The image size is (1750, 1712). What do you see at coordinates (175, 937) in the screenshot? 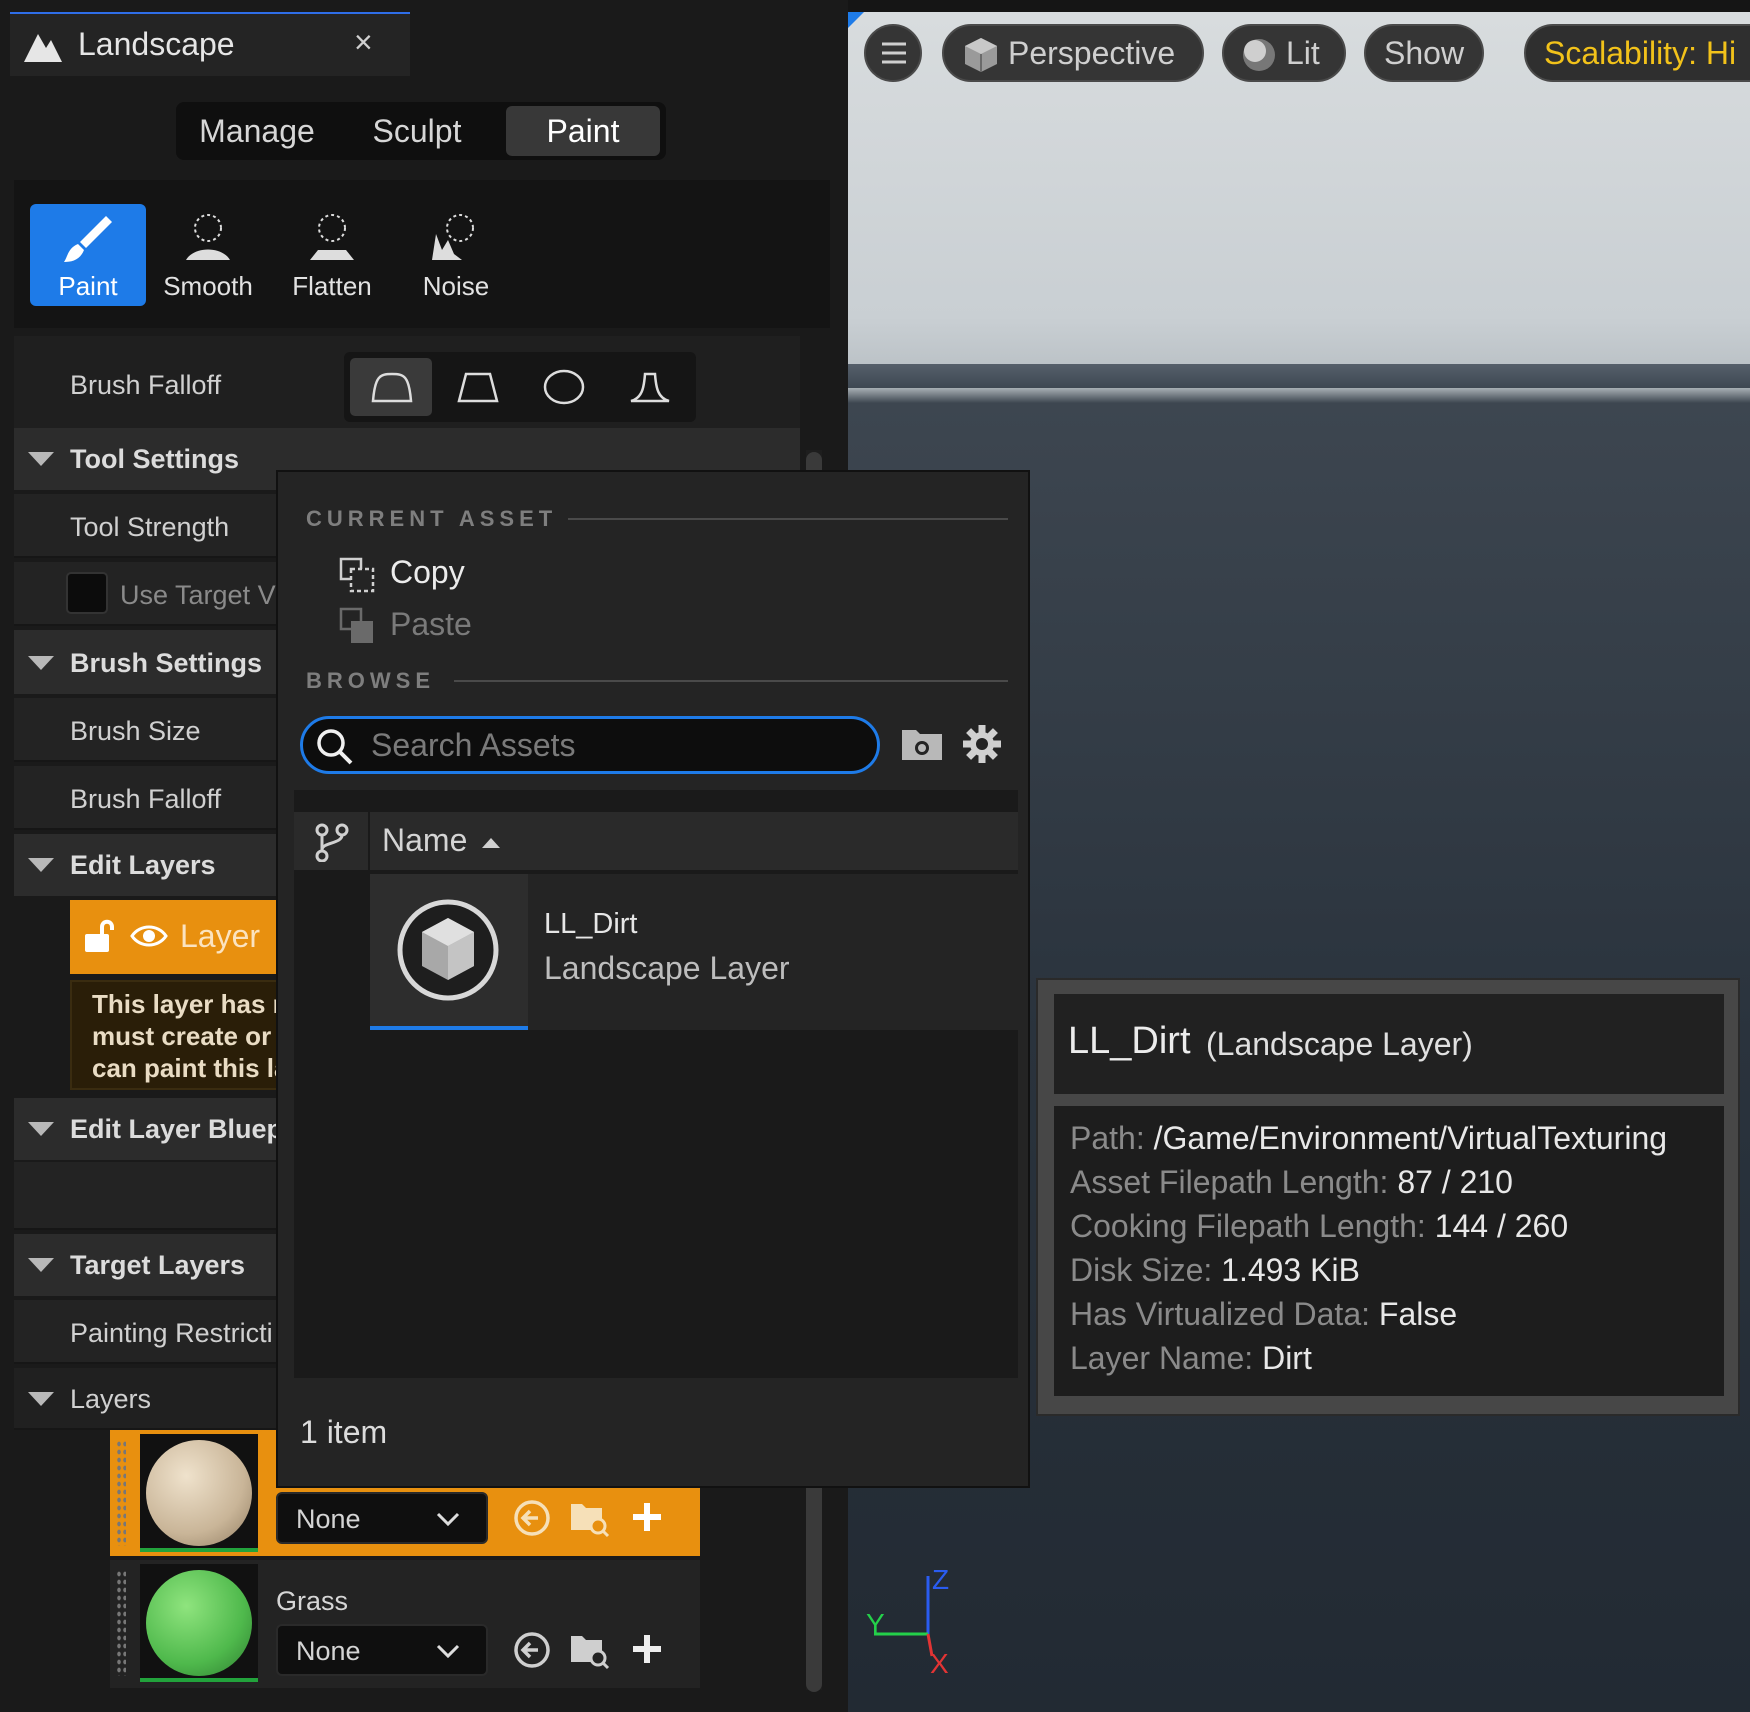
I see `edit-layer-row: Layer` at bounding box center [175, 937].